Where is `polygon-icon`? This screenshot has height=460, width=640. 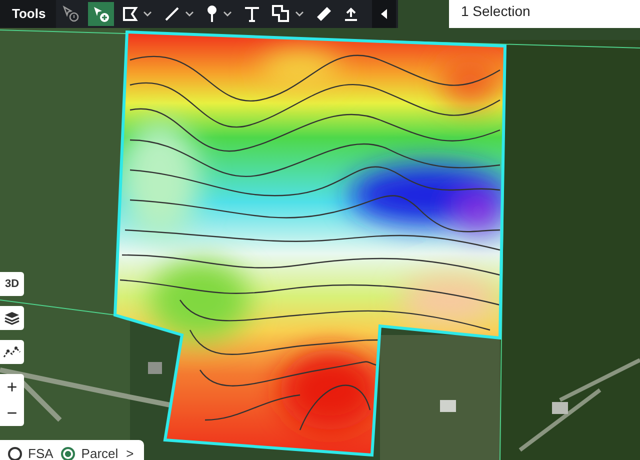
polygon-icon is located at coordinates (130, 14).